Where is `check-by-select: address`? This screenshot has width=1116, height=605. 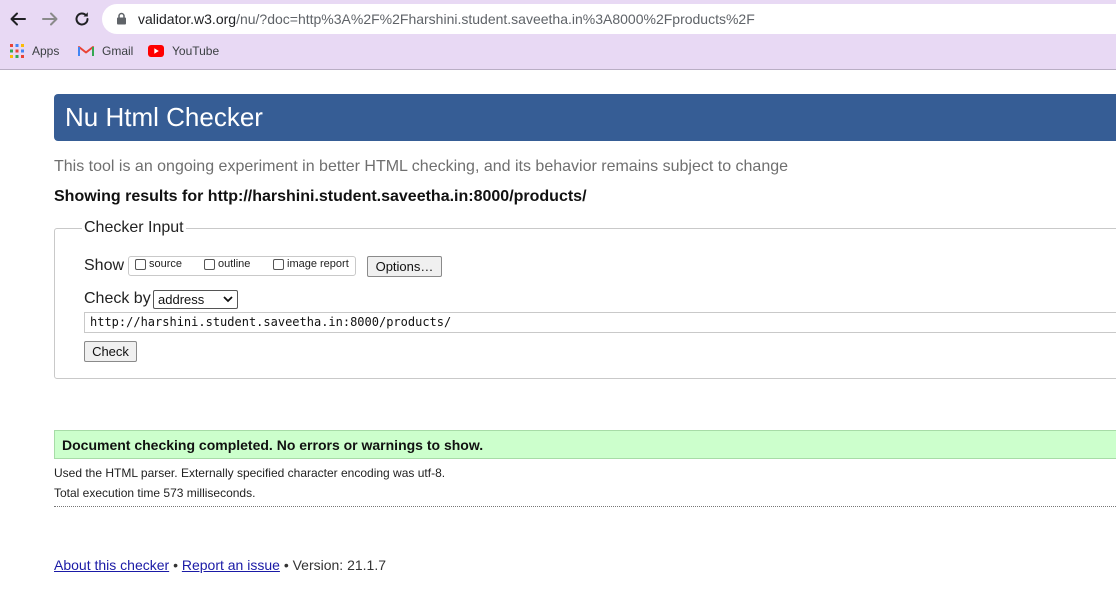
check-by-select: address is located at coordinates (195, 299).